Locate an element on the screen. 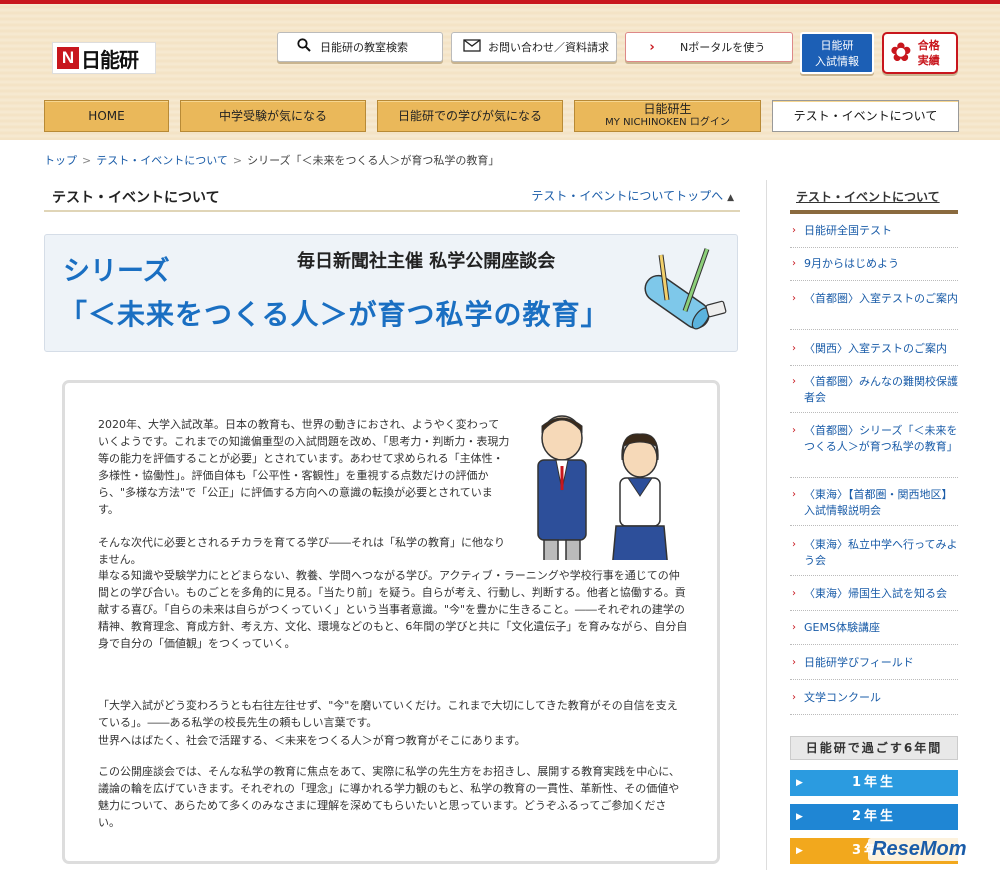 The image size is (1000, 873). sidebar-item-label: 日能研学びフィールド is located at coordinates (859, 662).